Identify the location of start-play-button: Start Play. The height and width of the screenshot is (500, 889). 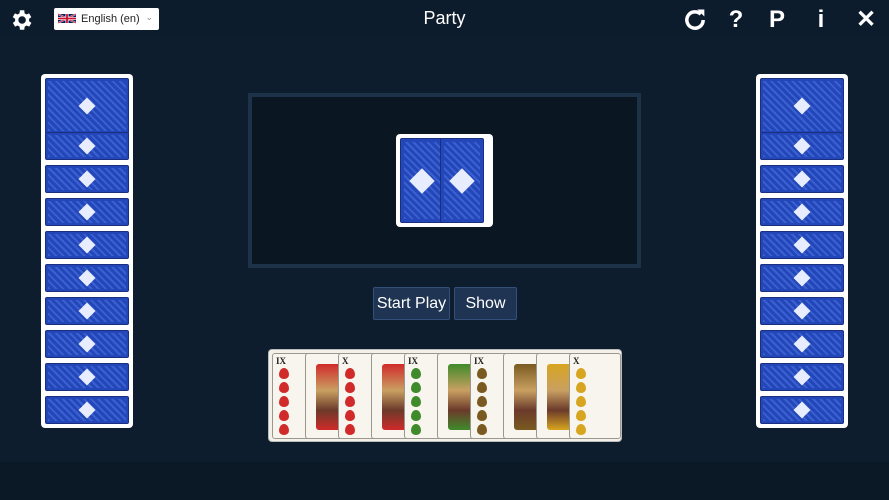
(411, 303).